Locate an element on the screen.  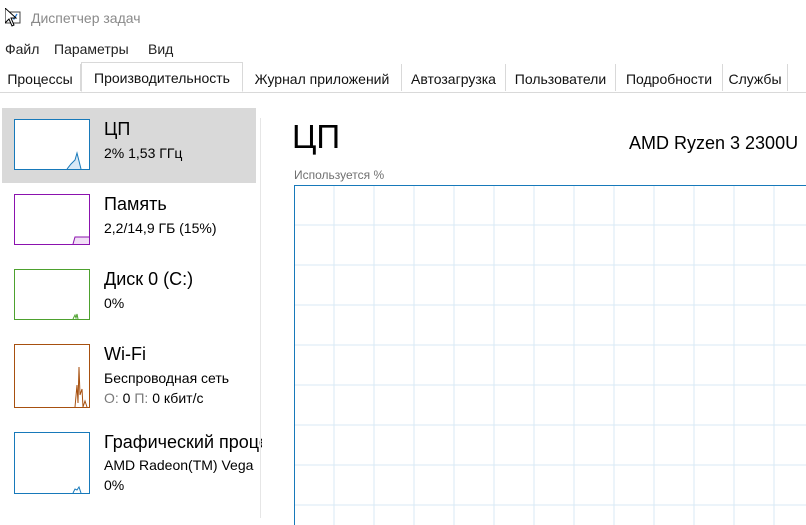
sidebar-item-detail: 2,2/14,9 ГБ (15%) is located at coordinates (160, 228).